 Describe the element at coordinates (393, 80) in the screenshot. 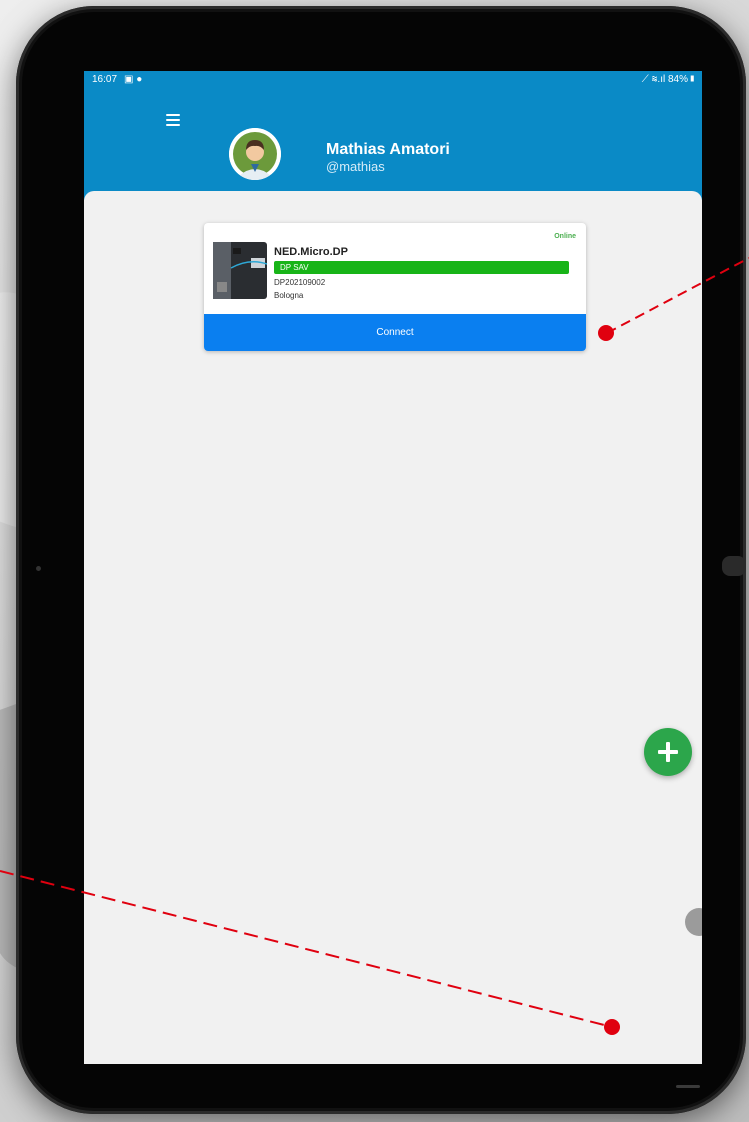

I see `status-bar: 16:07 ▣ ● ⟋ ≋.ıl 84%▮` at that location.